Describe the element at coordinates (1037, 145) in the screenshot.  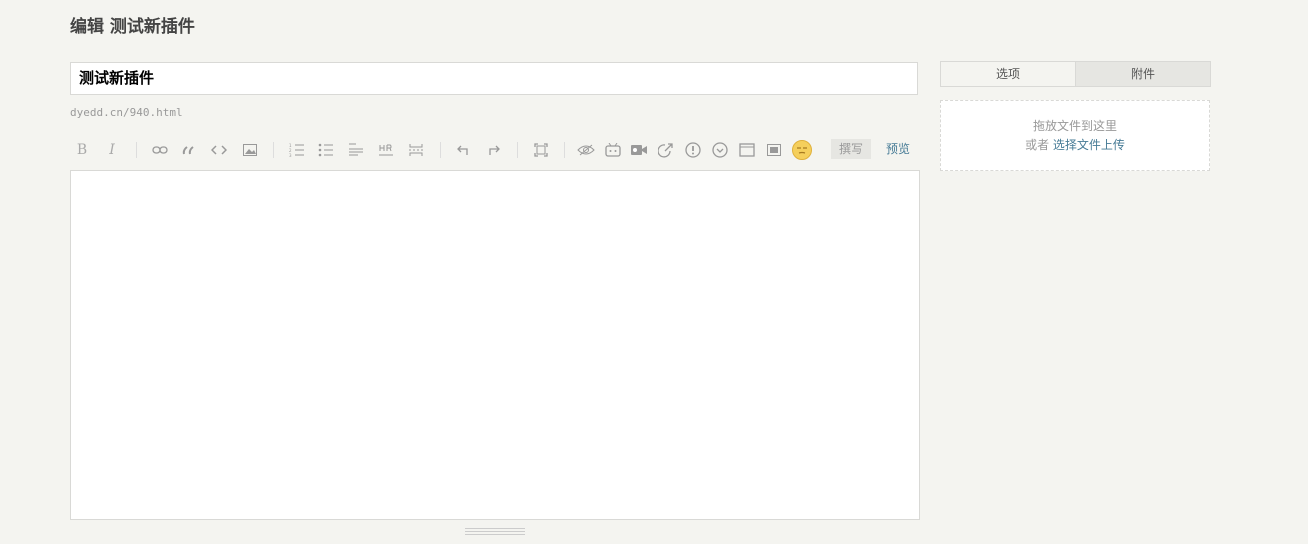
I see `upload-or-label: 或者` at that location.